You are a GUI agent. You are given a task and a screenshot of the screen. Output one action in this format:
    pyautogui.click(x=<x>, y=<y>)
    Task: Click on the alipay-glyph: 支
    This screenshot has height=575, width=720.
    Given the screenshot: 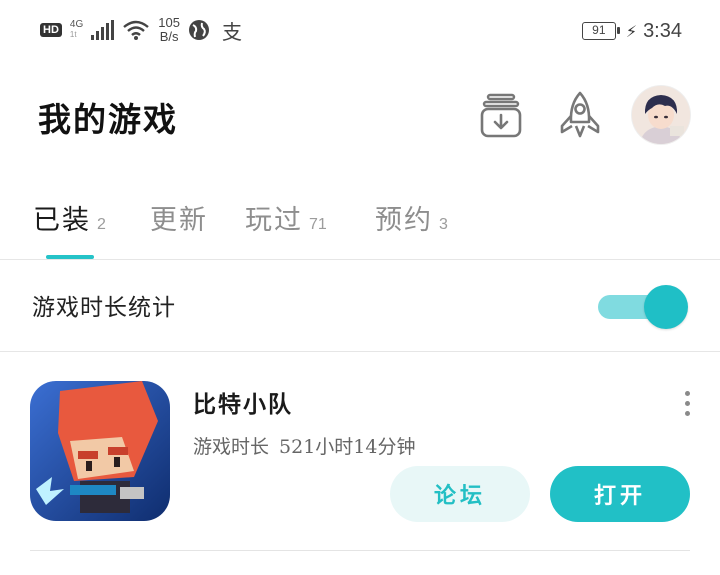 What is the action you would take?
    pyautogui.click(x=231, y=31)
    